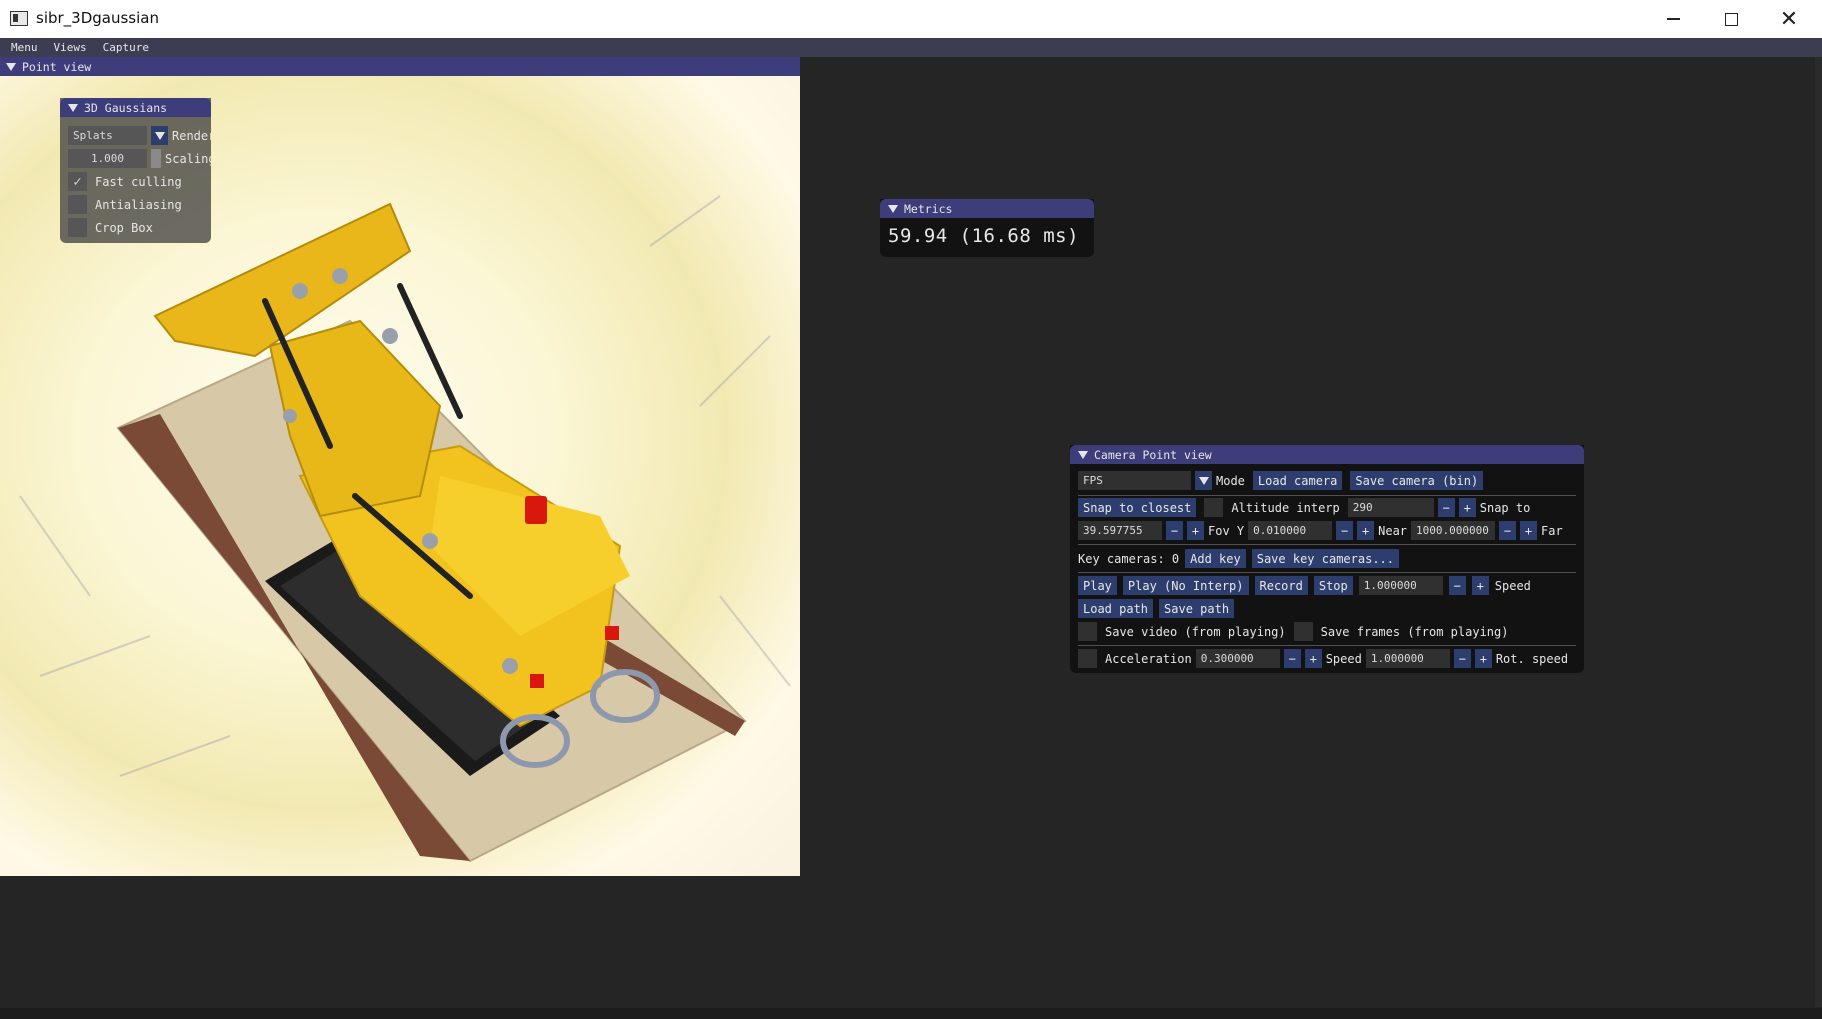 This screenshot has width=1822, height=1019. I want to click on maximize-button, so click(1731, 19).